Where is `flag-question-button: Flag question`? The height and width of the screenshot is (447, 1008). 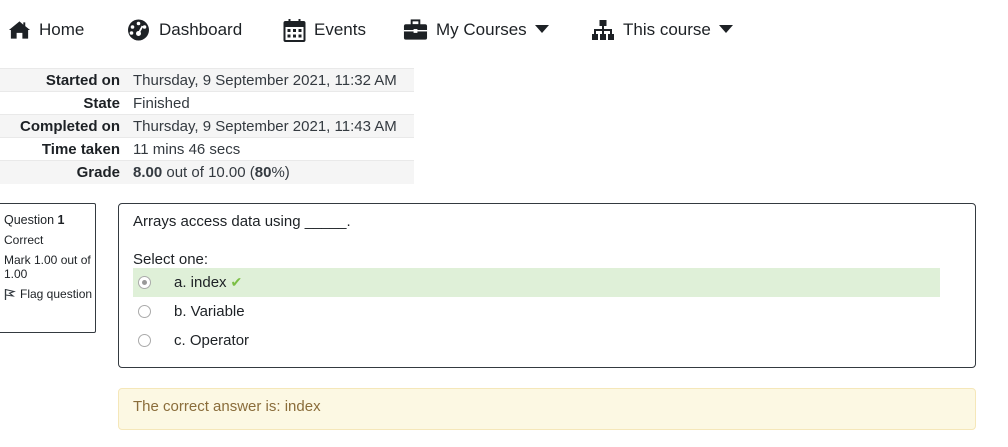
flag-question-button: Flag question is located at coordinates (49, 294).